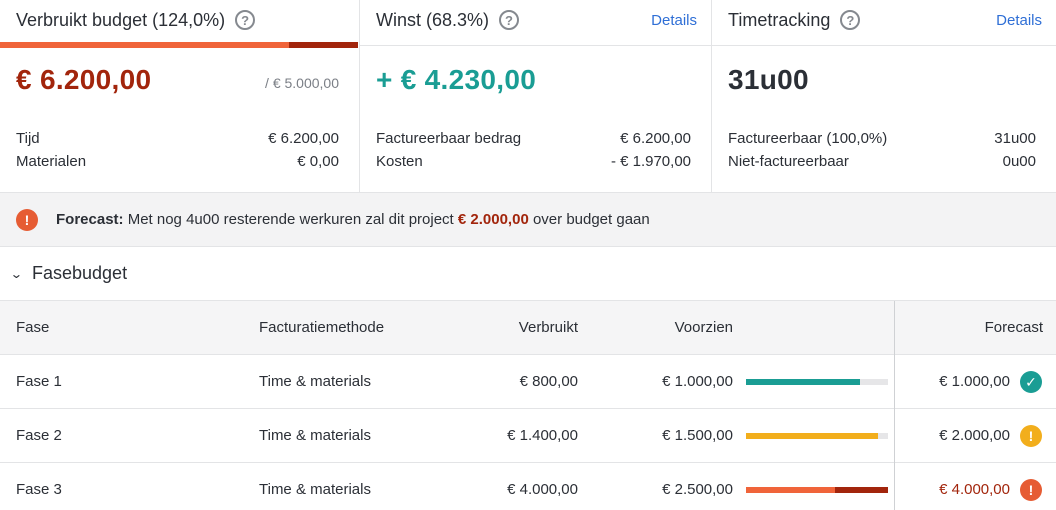 This screenshot has height=510, width=1056. I want to click on breakdown-row: Materialen € 0,00, so click(177, 162).